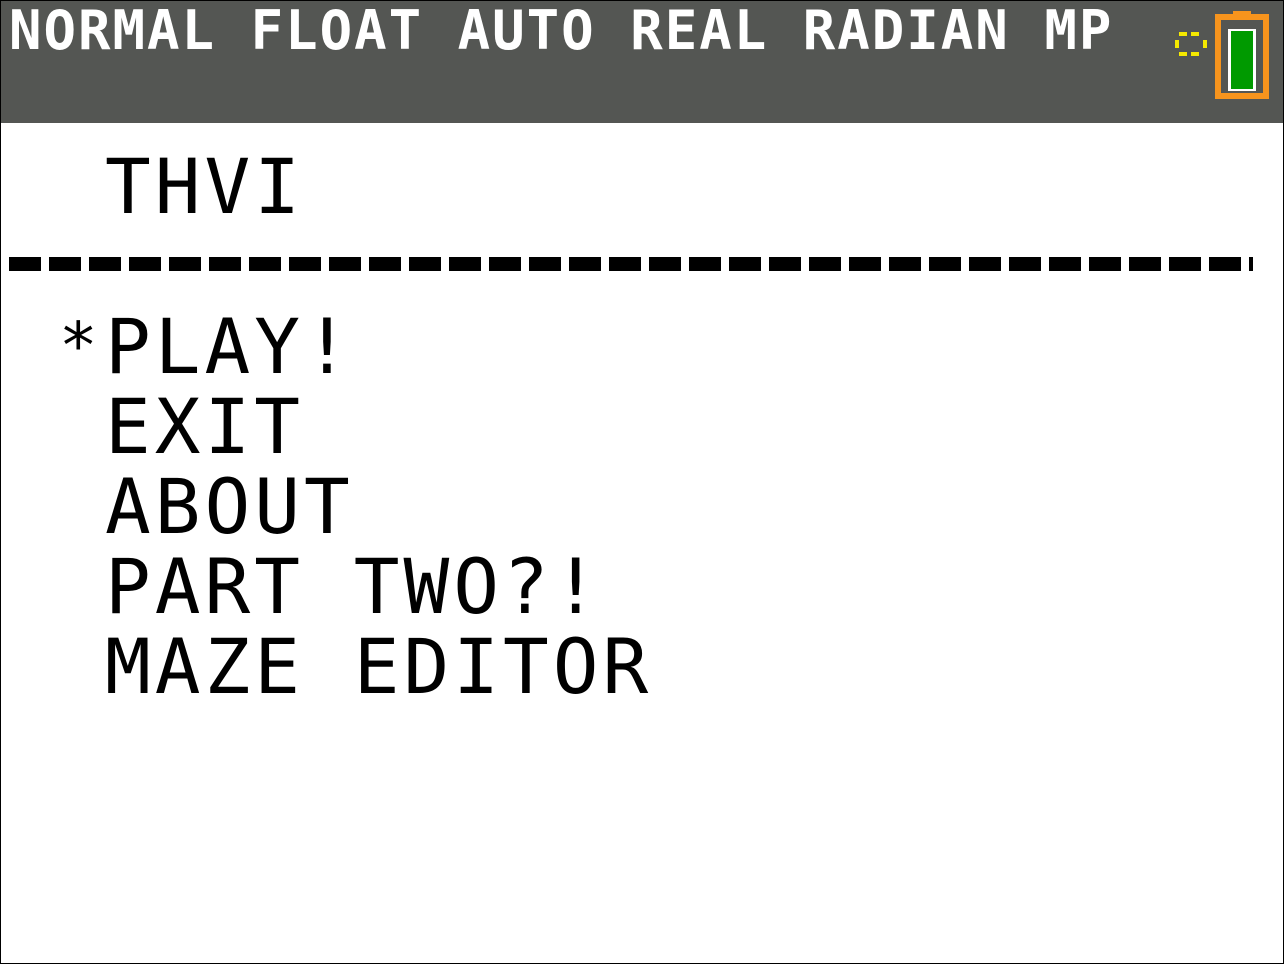 The width and height of the screenshot is (1284, 964). What do you see at coordinates (631, 264) in the screenshot?
I see `dashed-divider` at bounding box center [631, 264].